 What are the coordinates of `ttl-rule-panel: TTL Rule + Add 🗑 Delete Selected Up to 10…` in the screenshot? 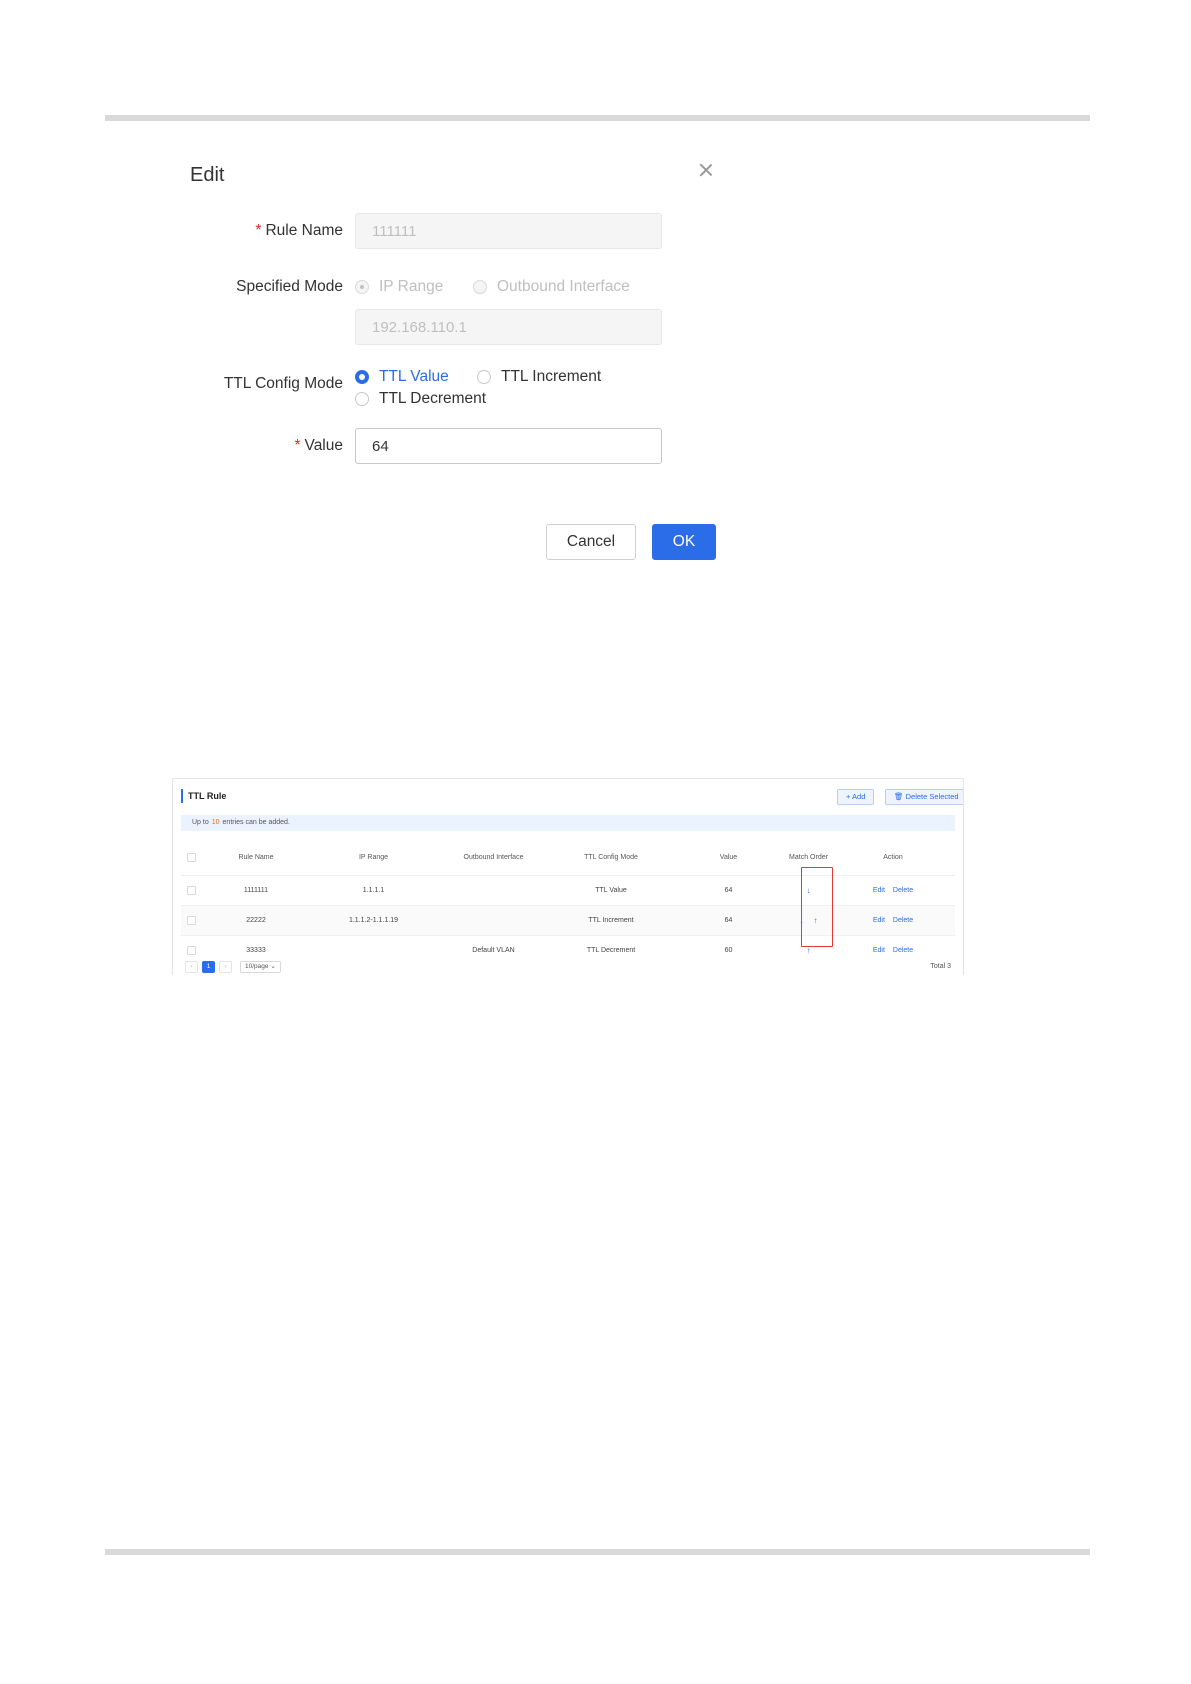 It's located at (568, 876).